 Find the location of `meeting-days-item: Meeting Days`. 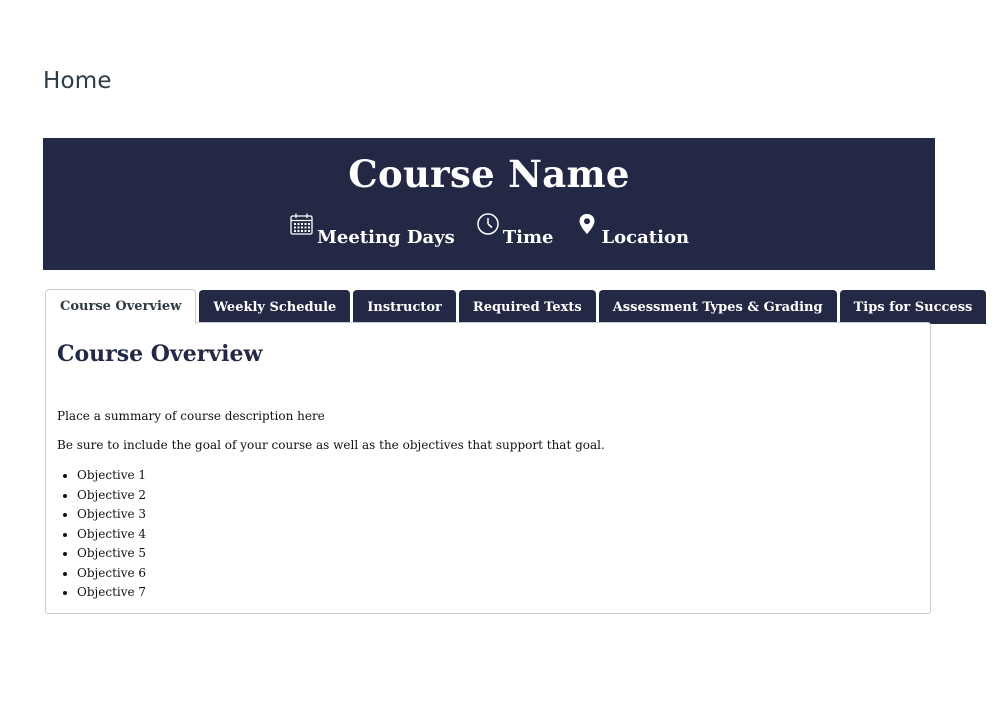

meeting-days-item: Meeting Days is located at coordinates (372, 231).